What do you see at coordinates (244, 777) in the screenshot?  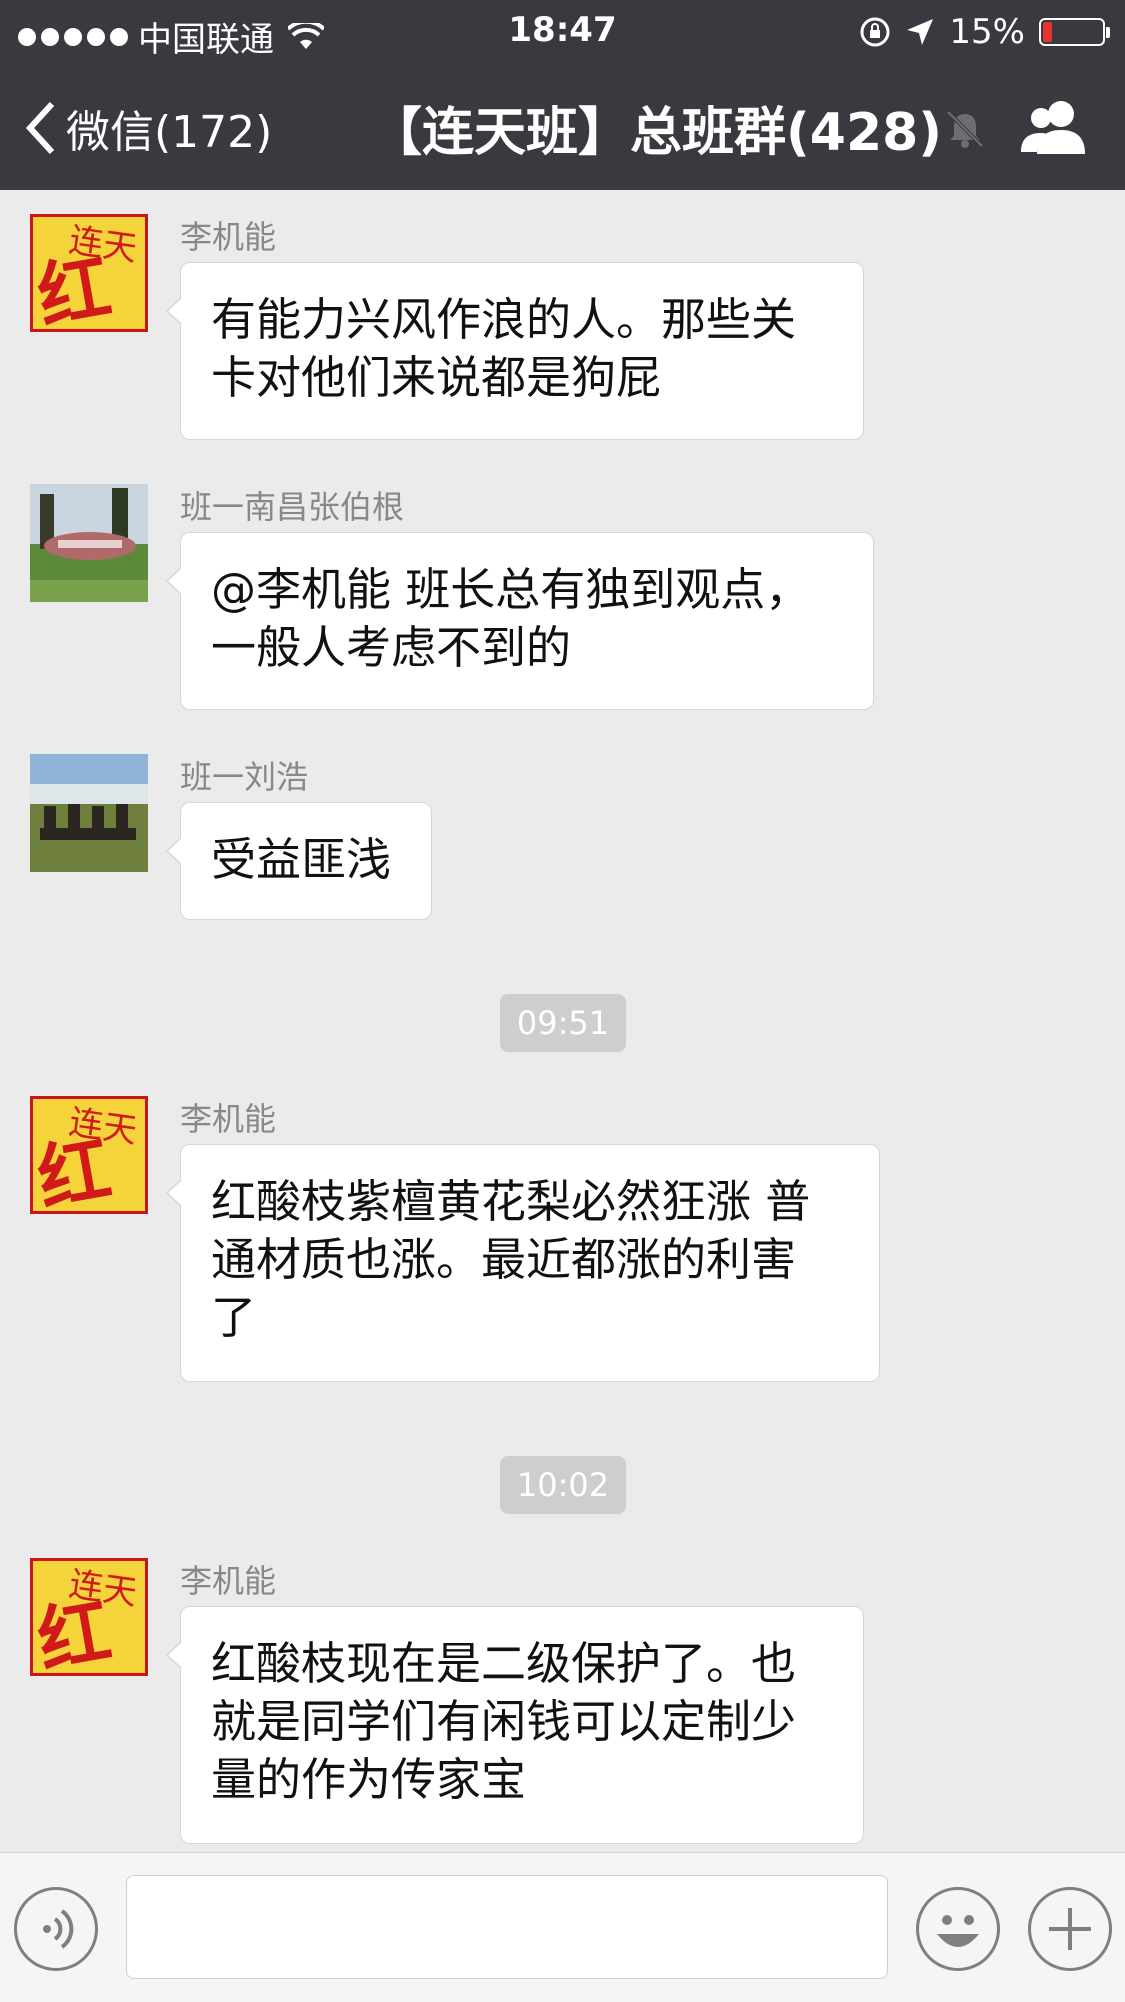 I see `sender-name: 班一刘浩` at bounding box center [244, 777].